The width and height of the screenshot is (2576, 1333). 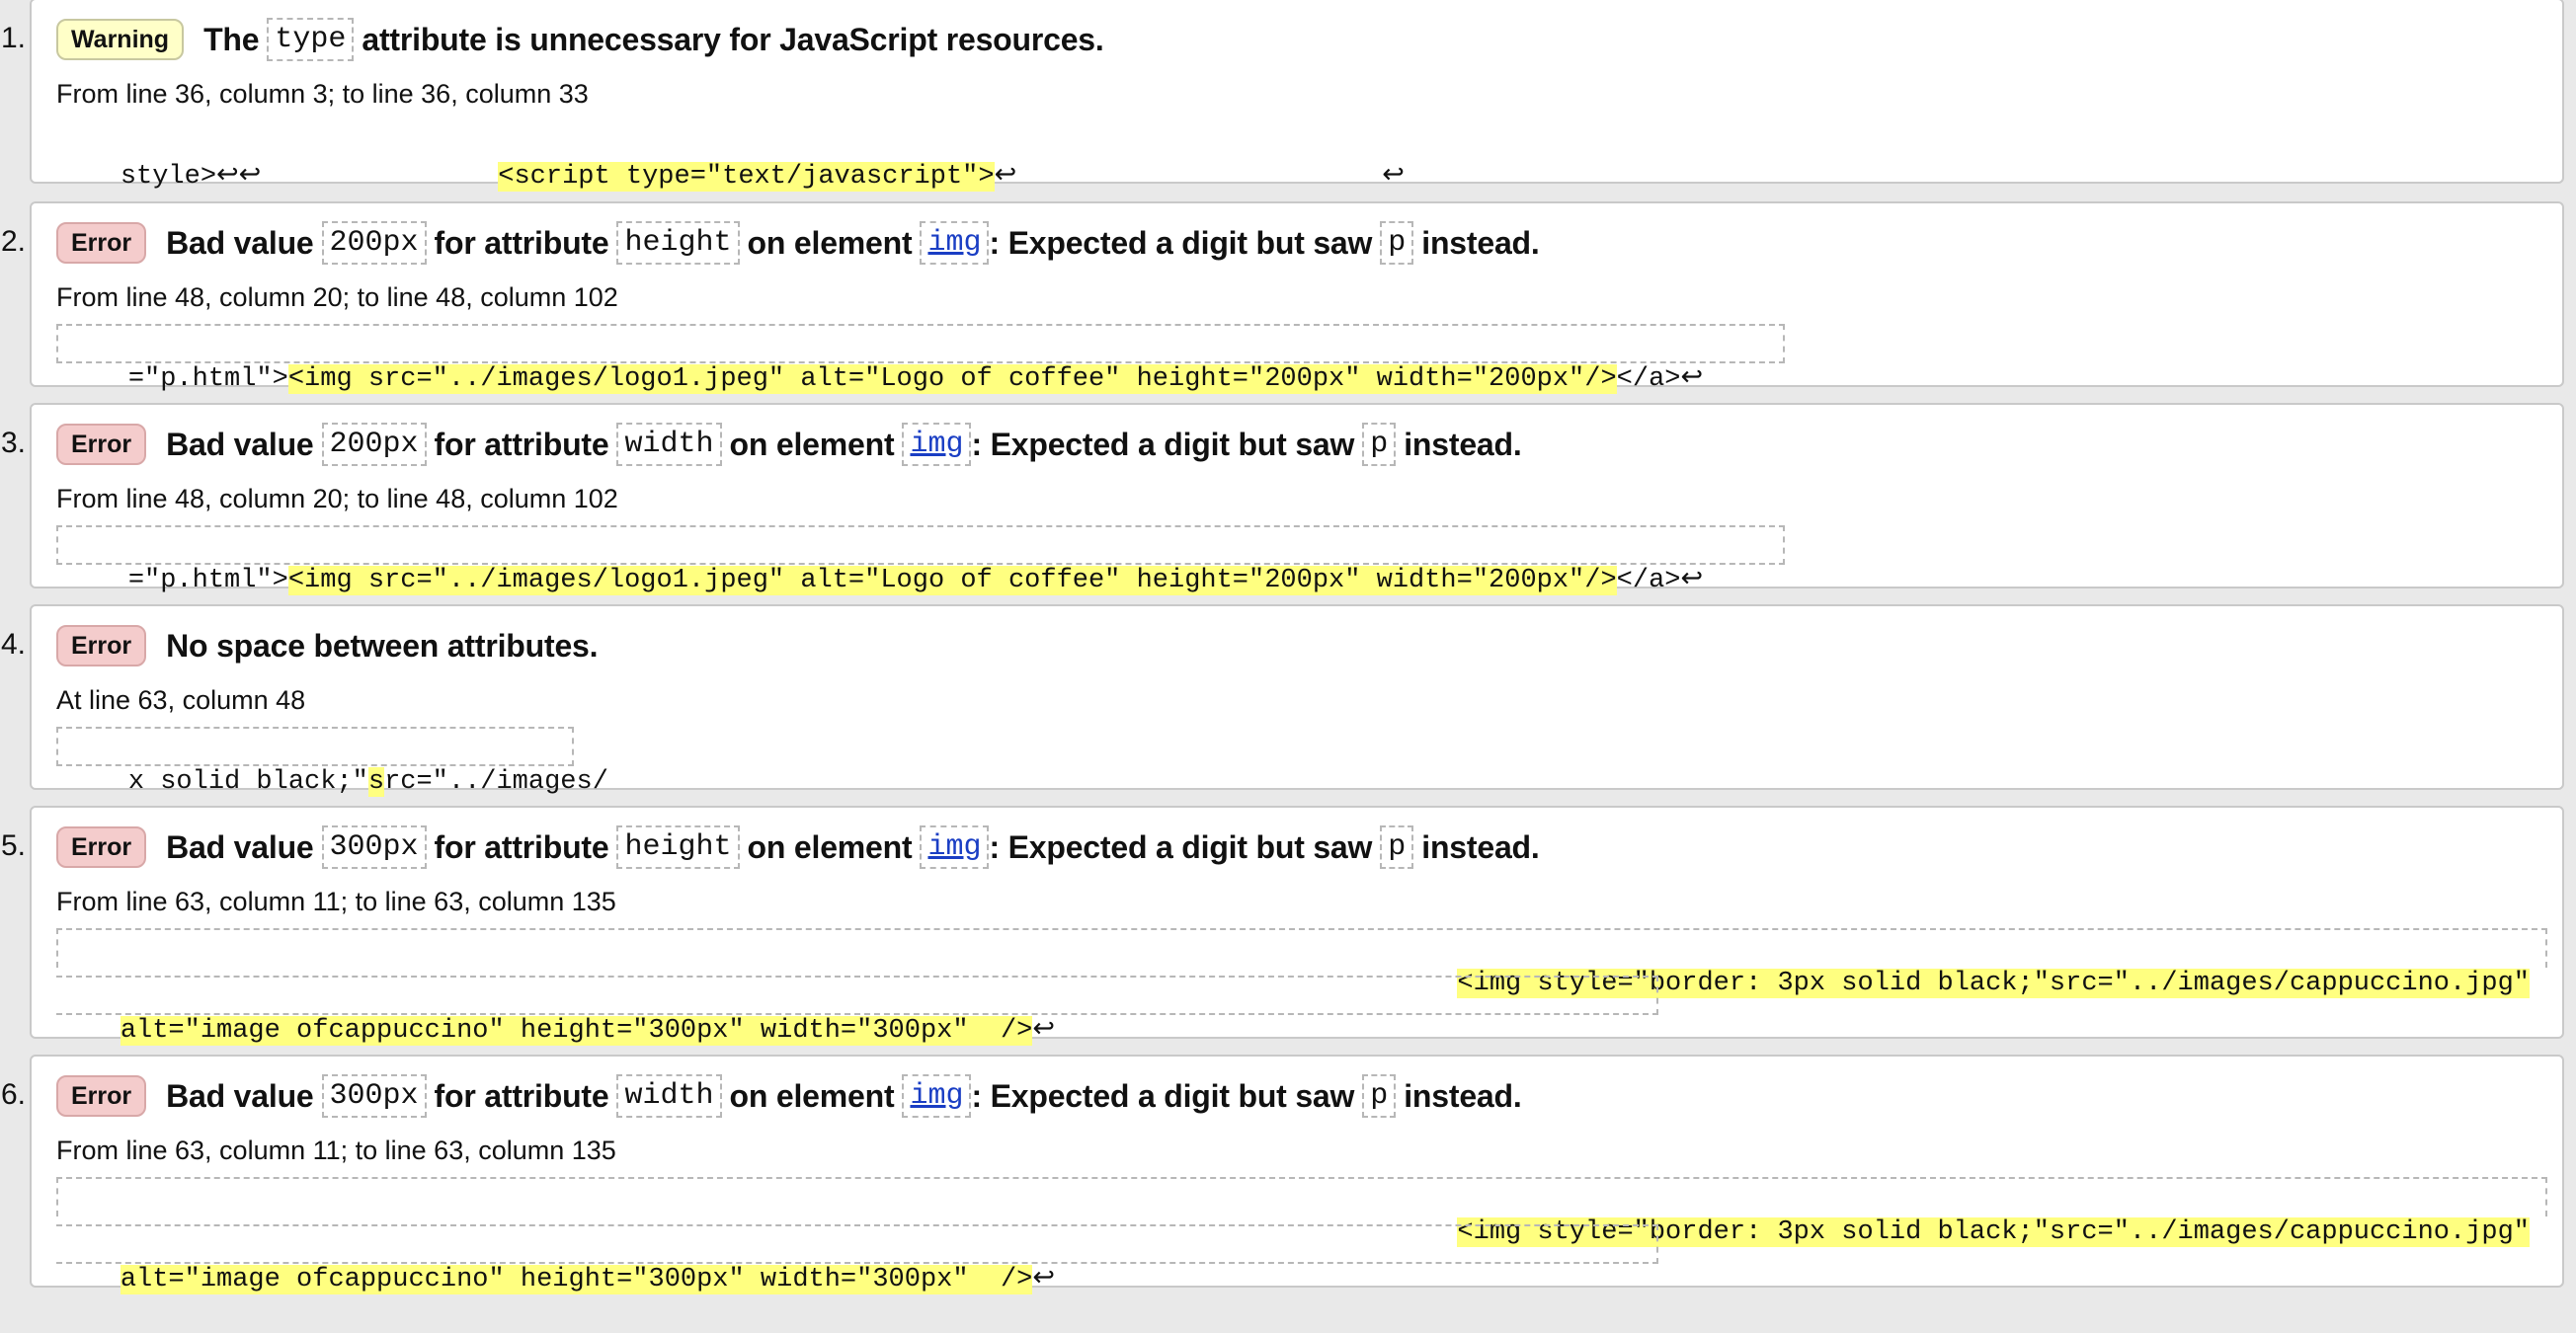 What do you see at coordinates (13, 38) in the screenshot?
I see `message-number: 1.` at bounding box center [13, 38].